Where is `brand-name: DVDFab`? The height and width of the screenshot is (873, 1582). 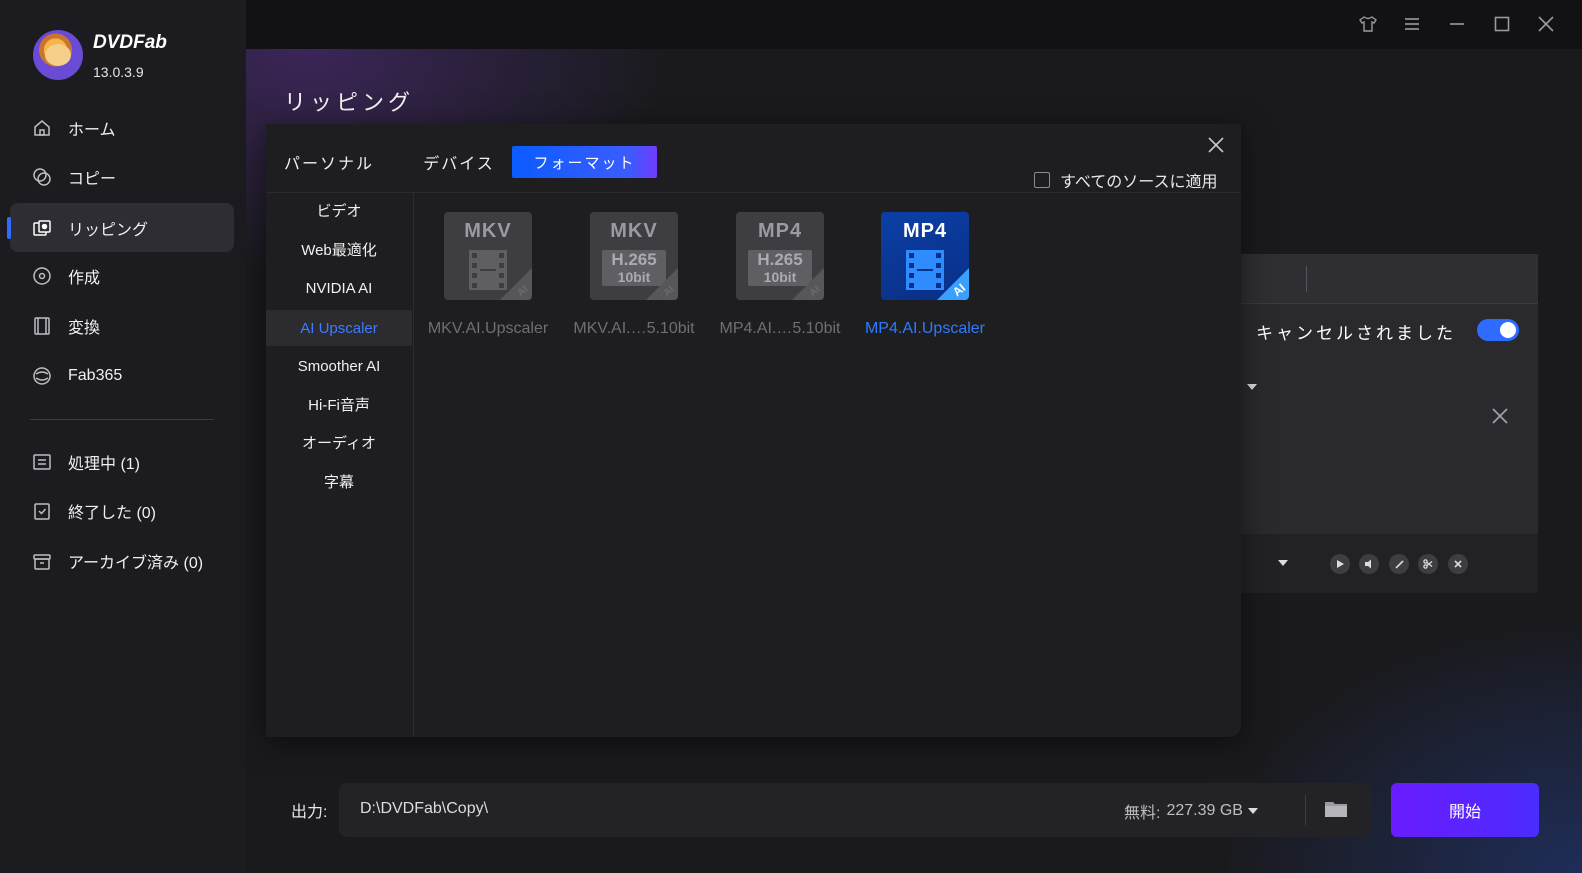 brand-name: DVDFab is located at coordinates (130, 42).